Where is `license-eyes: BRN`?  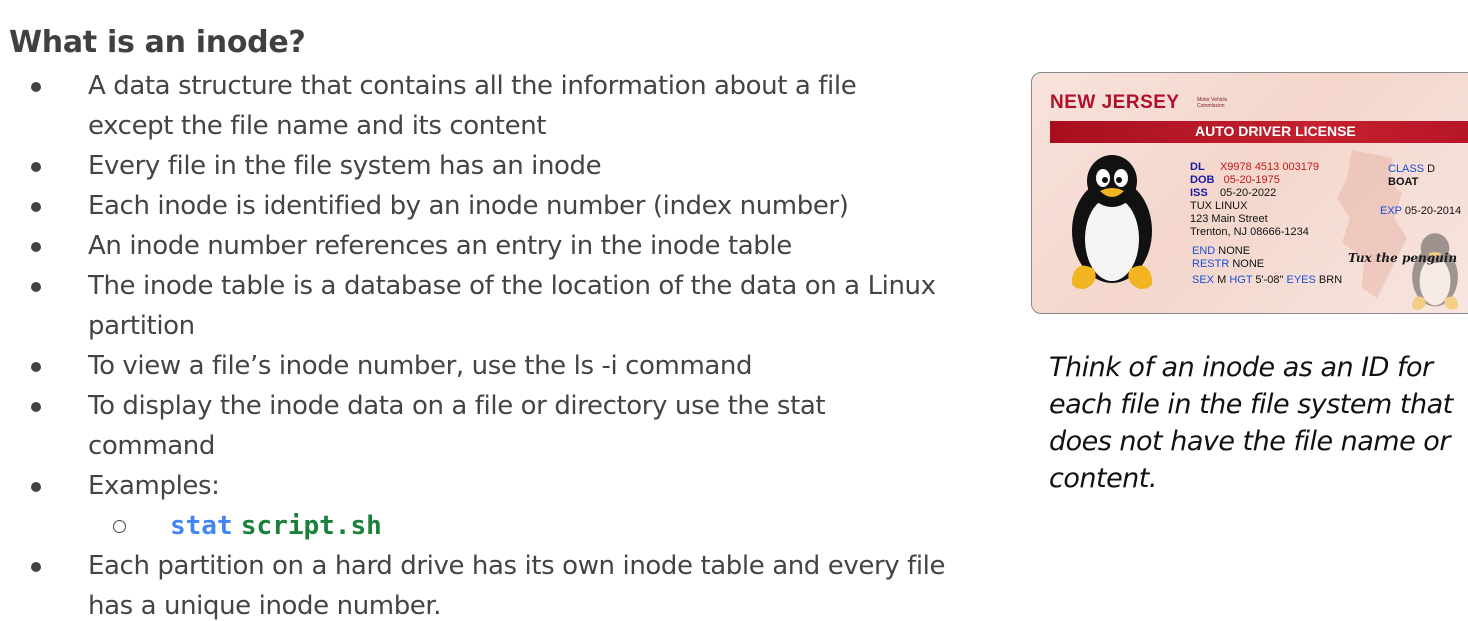 license-eyes: BRN is located at coordinates (1330, 280).